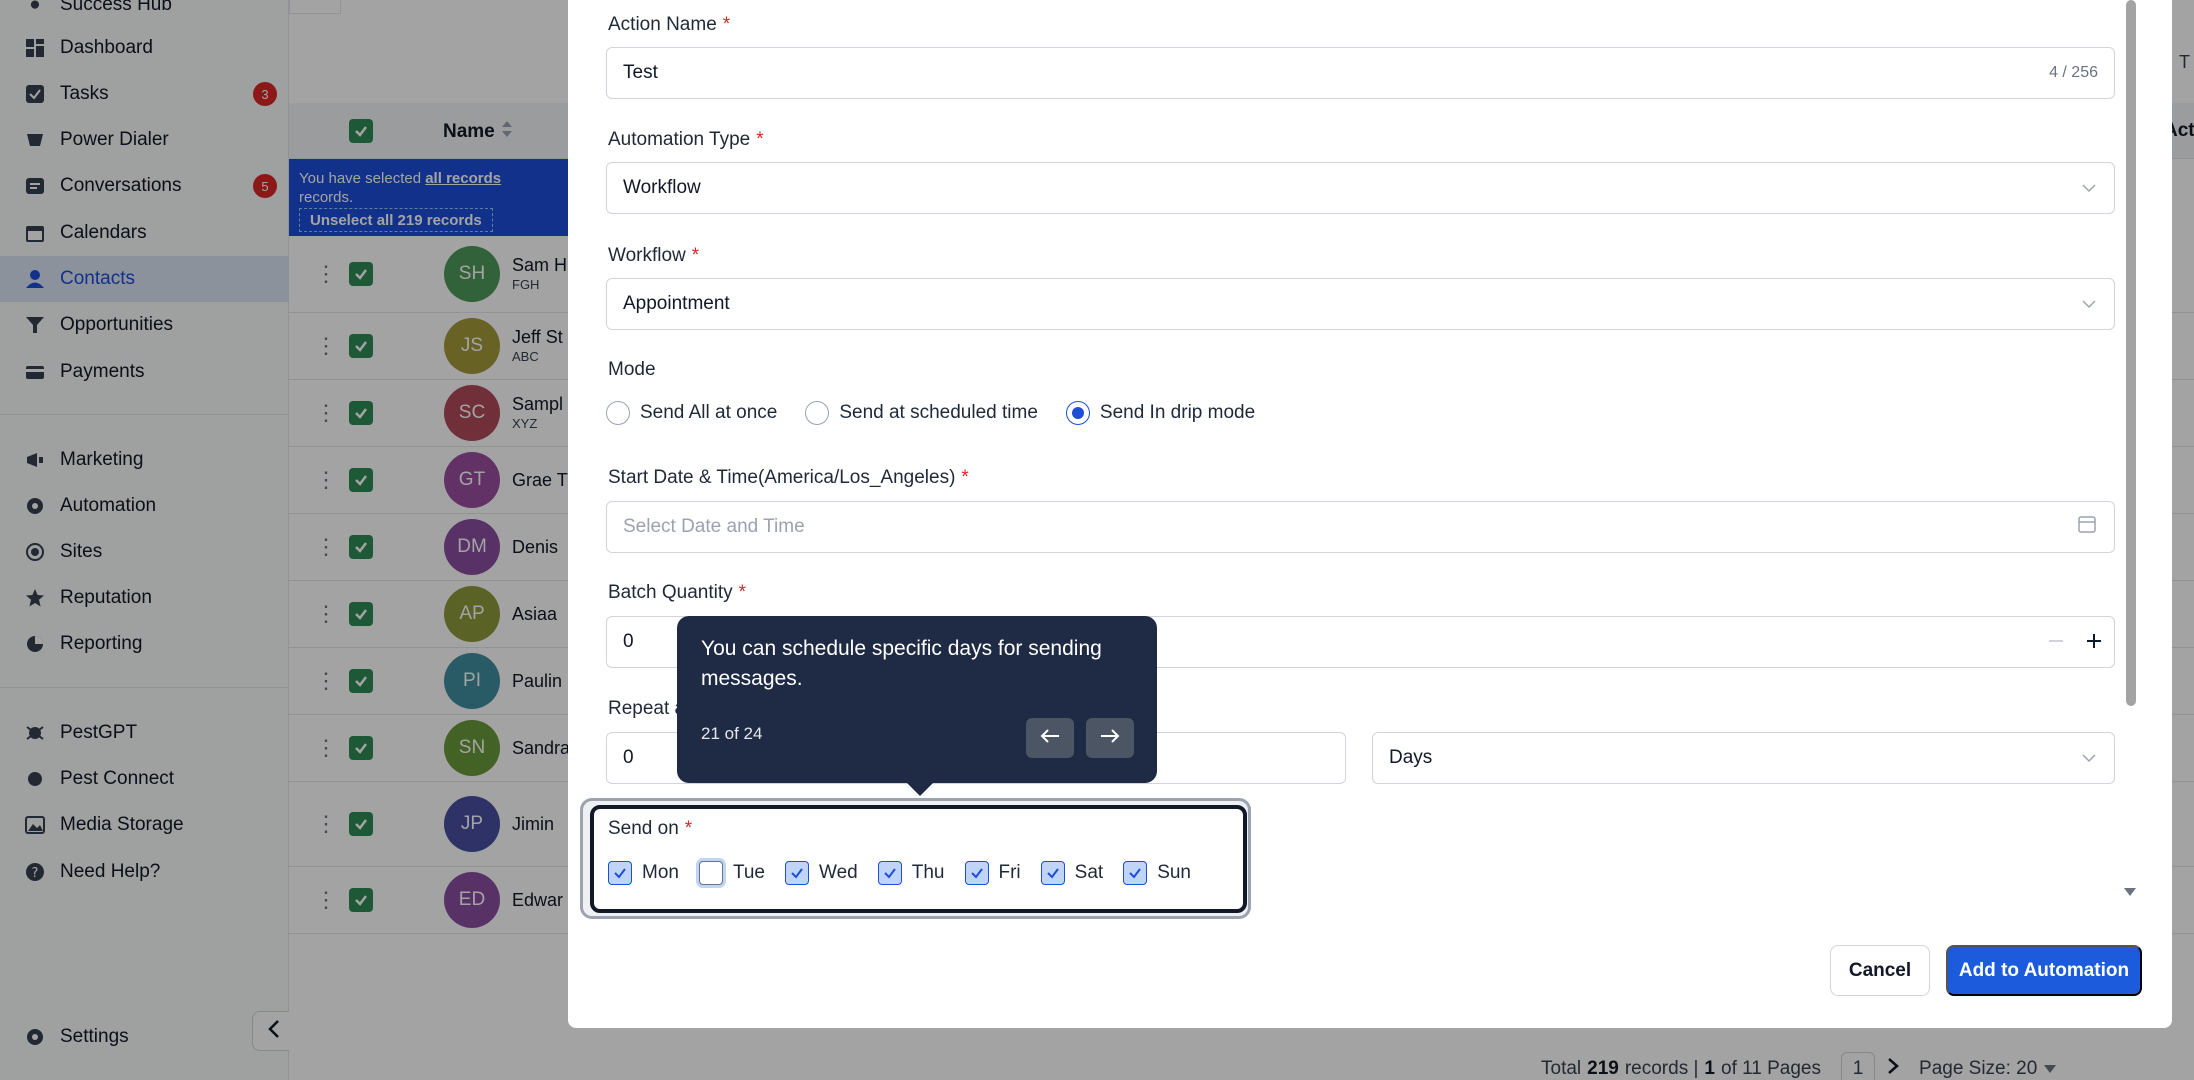  What do you see at coordinates (2131, 353) in the screenshot?
I see `modal-scrollbar-thumb` at bounding box center [2131, 353].